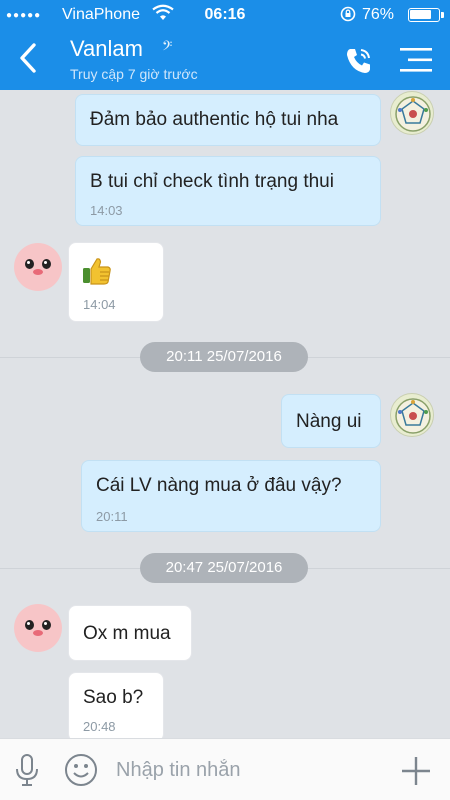 The height and width of the screenshot is (800, 450). I want to click on outgoing-message: Cái LV nàng mua ở đâu vậy? 20:11, so click(231, 496).